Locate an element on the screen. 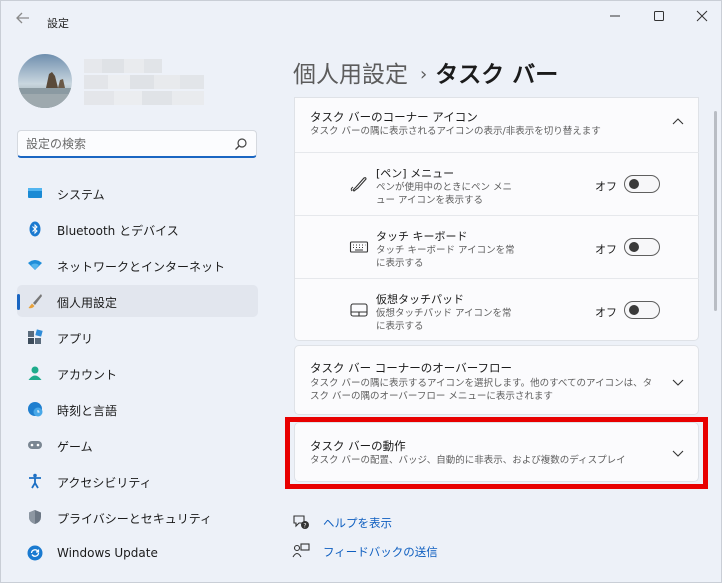  accessibility-icon is located at coordinates (35, 481).